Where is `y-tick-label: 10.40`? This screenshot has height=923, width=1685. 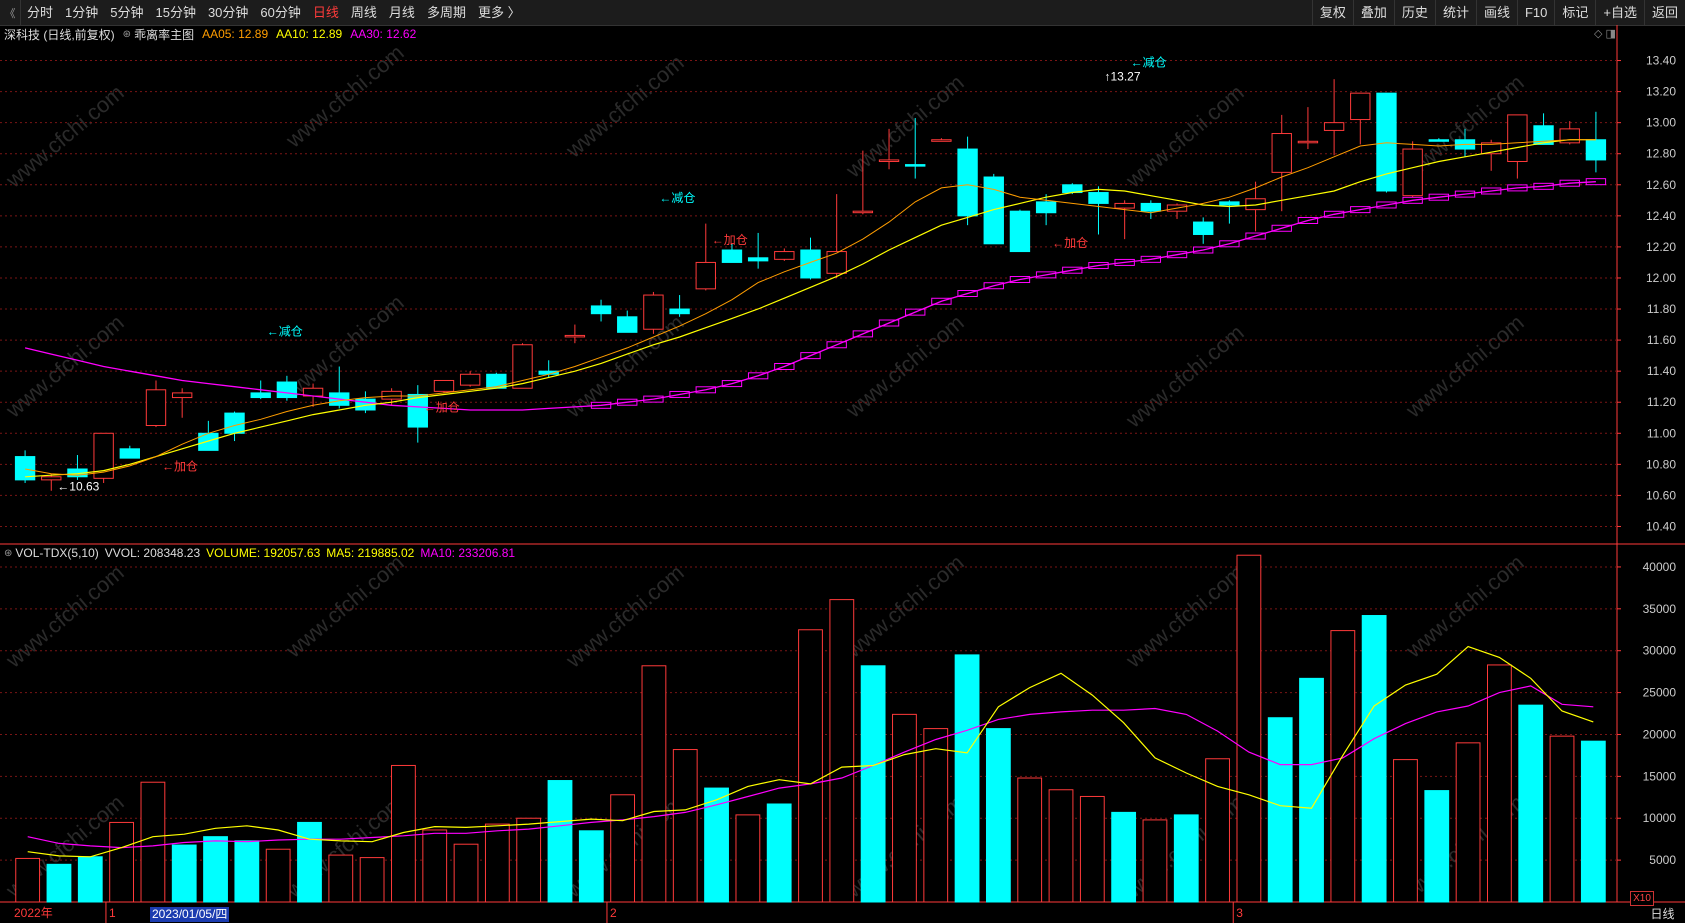
y-tick-label: 10.40 is located at coordinates (1661, 526).